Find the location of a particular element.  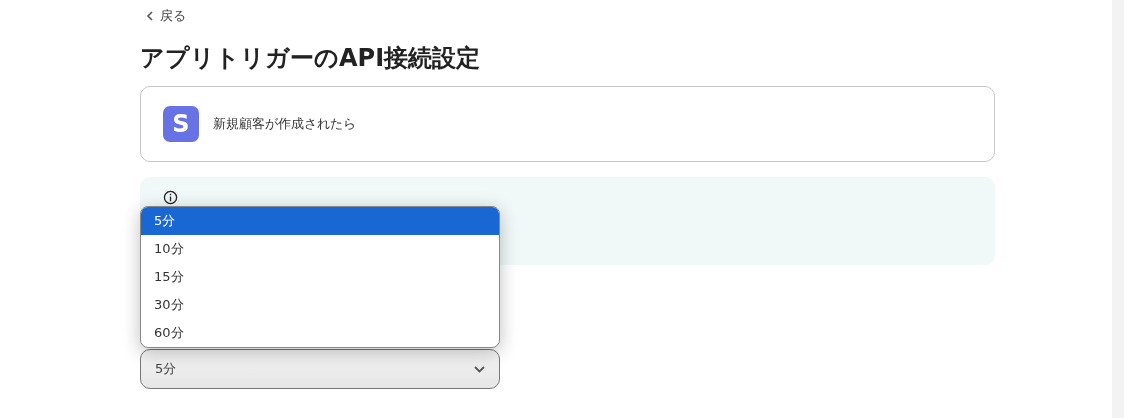

interval-select: 5分 is located at coordinates (320, 369).